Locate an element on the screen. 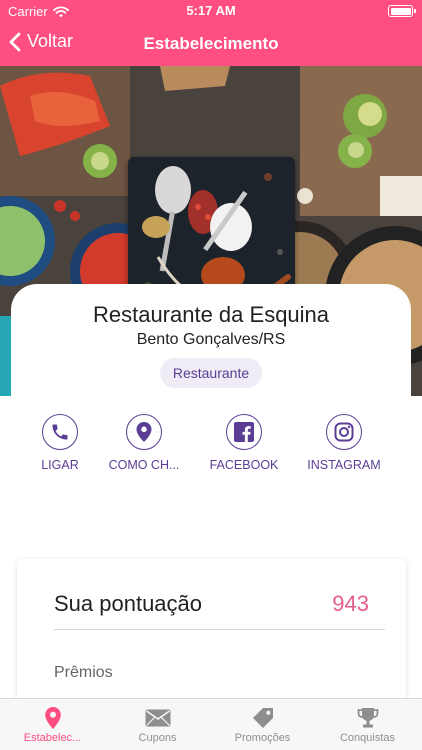  tab-promotions: Promoções is located at coordinates (262, 724).